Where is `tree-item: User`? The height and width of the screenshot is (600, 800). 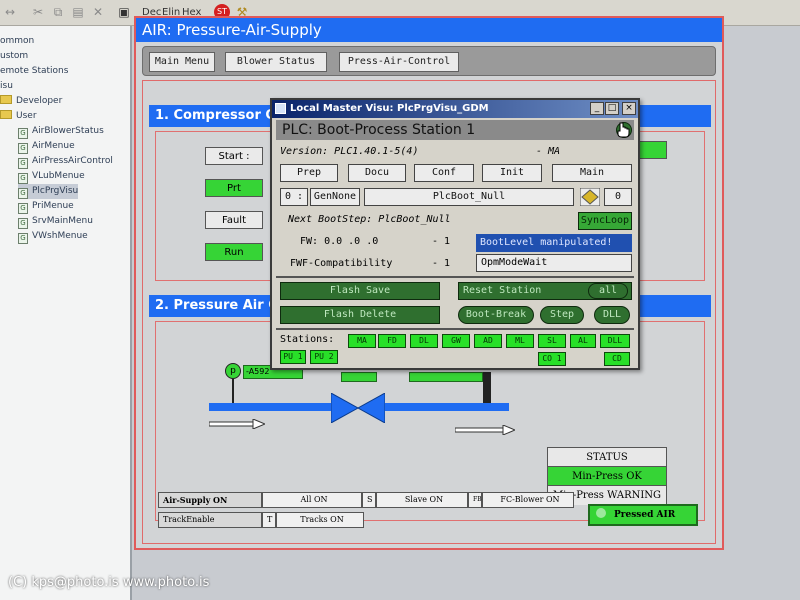 tree-item: User is located at coordinates (18, 116).